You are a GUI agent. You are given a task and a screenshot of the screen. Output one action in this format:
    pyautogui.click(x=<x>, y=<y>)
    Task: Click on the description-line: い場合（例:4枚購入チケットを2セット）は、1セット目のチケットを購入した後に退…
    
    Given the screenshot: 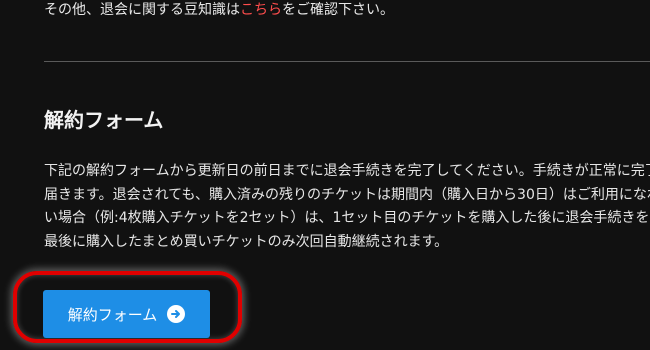 What is the action you would take?
    pyautogui.click(x=347, y=218)
    